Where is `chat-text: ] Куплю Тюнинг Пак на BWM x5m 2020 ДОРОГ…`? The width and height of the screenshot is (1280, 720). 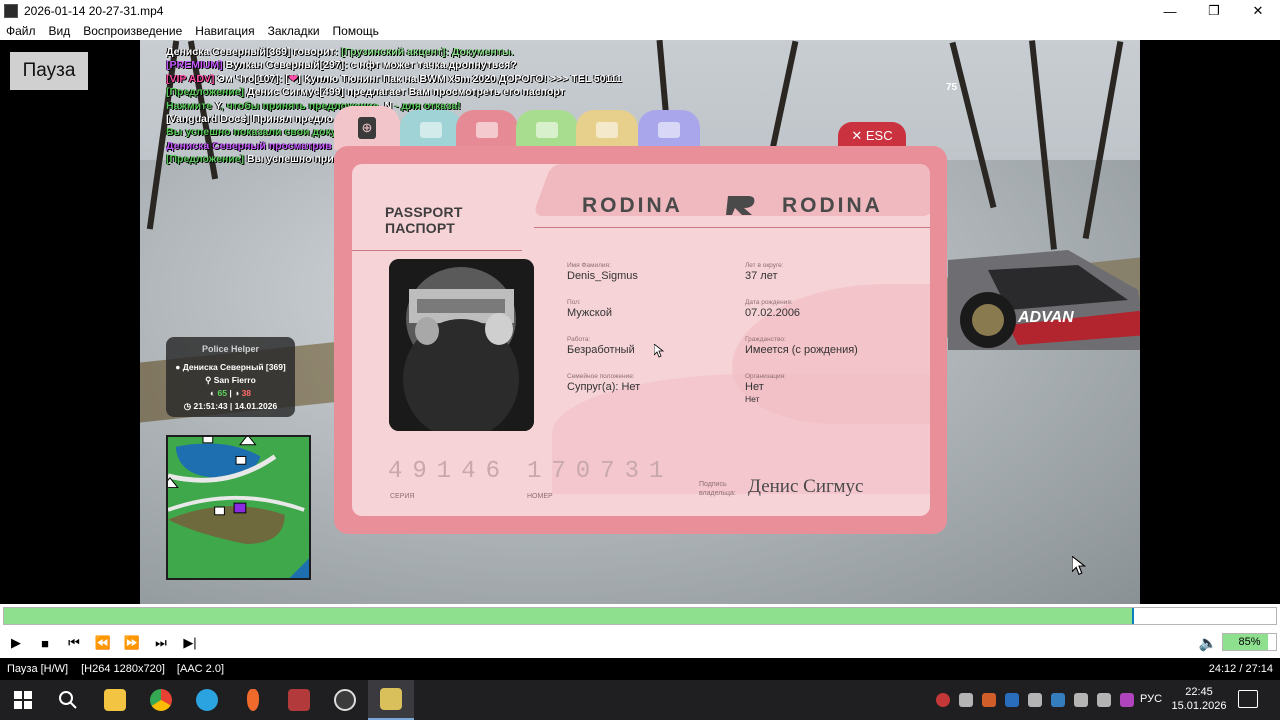
chat-text: ] Куплю Тюнинг Пак на BWM x5m 2020 ДОРОГ… is located at coordinates (459, 78).